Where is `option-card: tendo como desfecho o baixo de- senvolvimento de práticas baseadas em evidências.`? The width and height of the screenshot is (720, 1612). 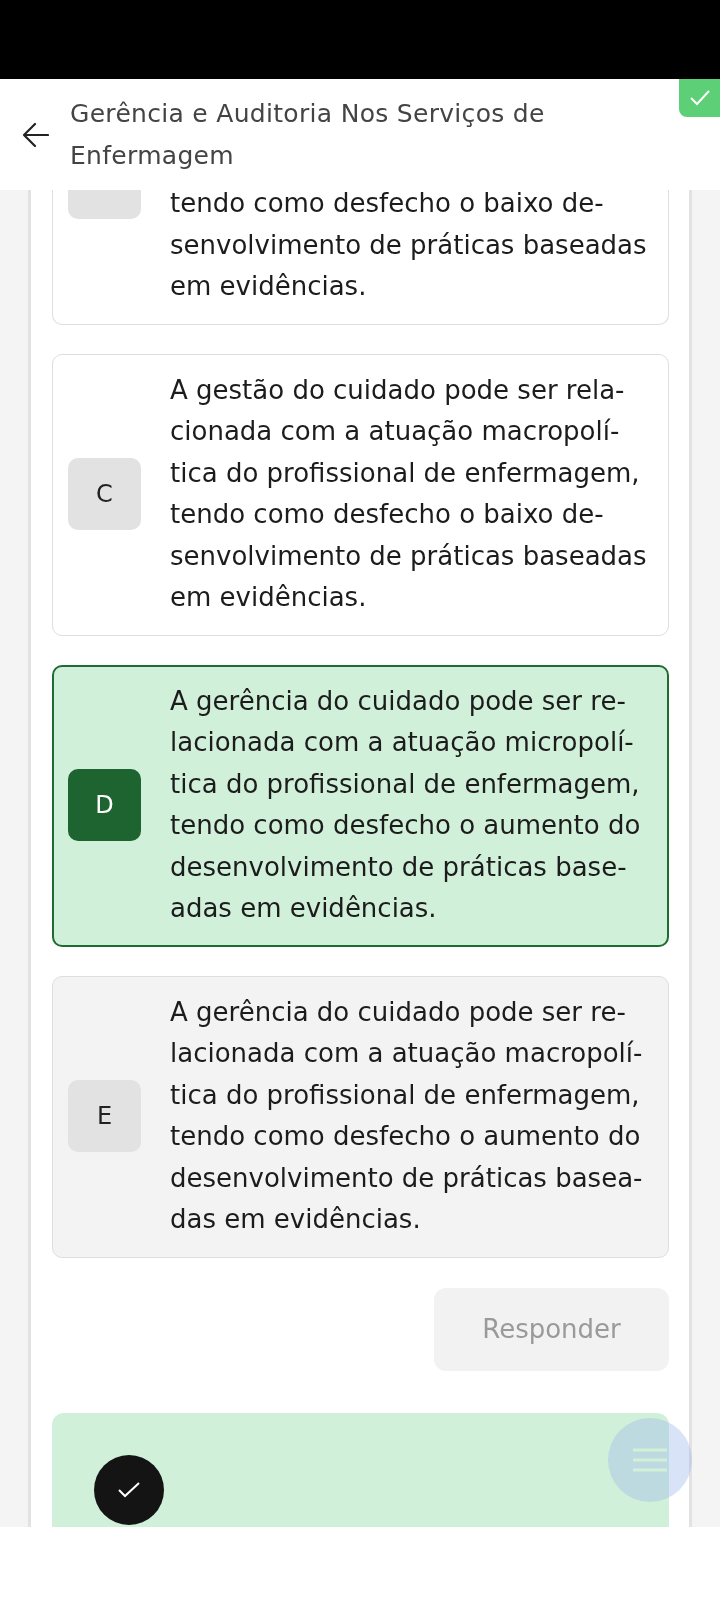
option-card: tendo como desfecho o baixo de- senvolvimento de práticas baseadas em evidências. is located at coordinates (360, 257).